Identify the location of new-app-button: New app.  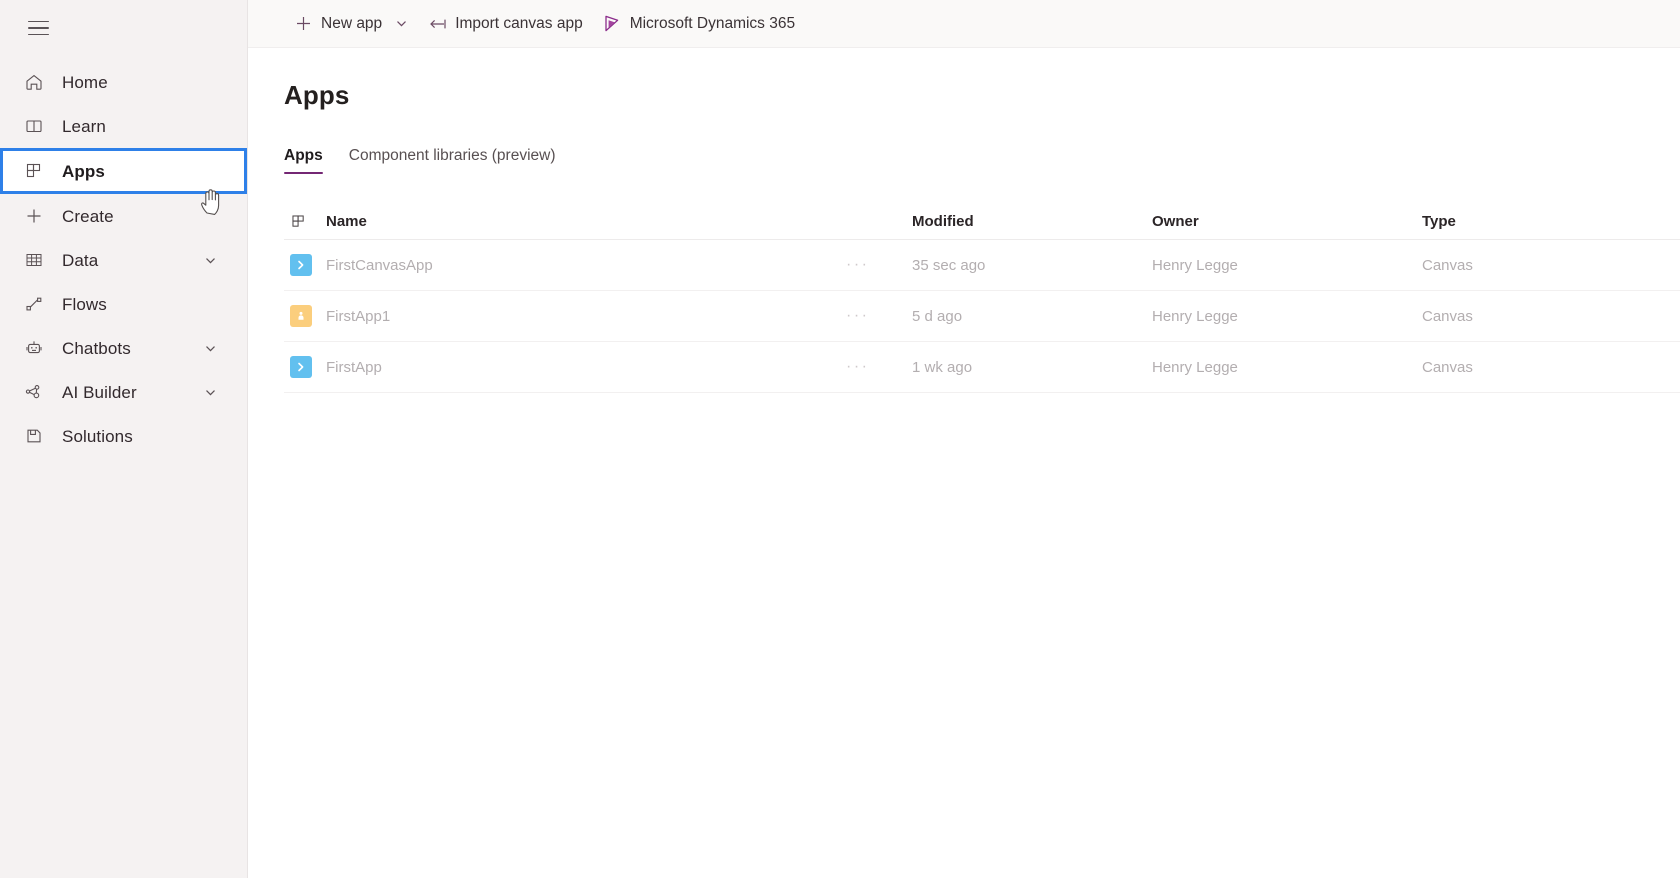
(351, 24).